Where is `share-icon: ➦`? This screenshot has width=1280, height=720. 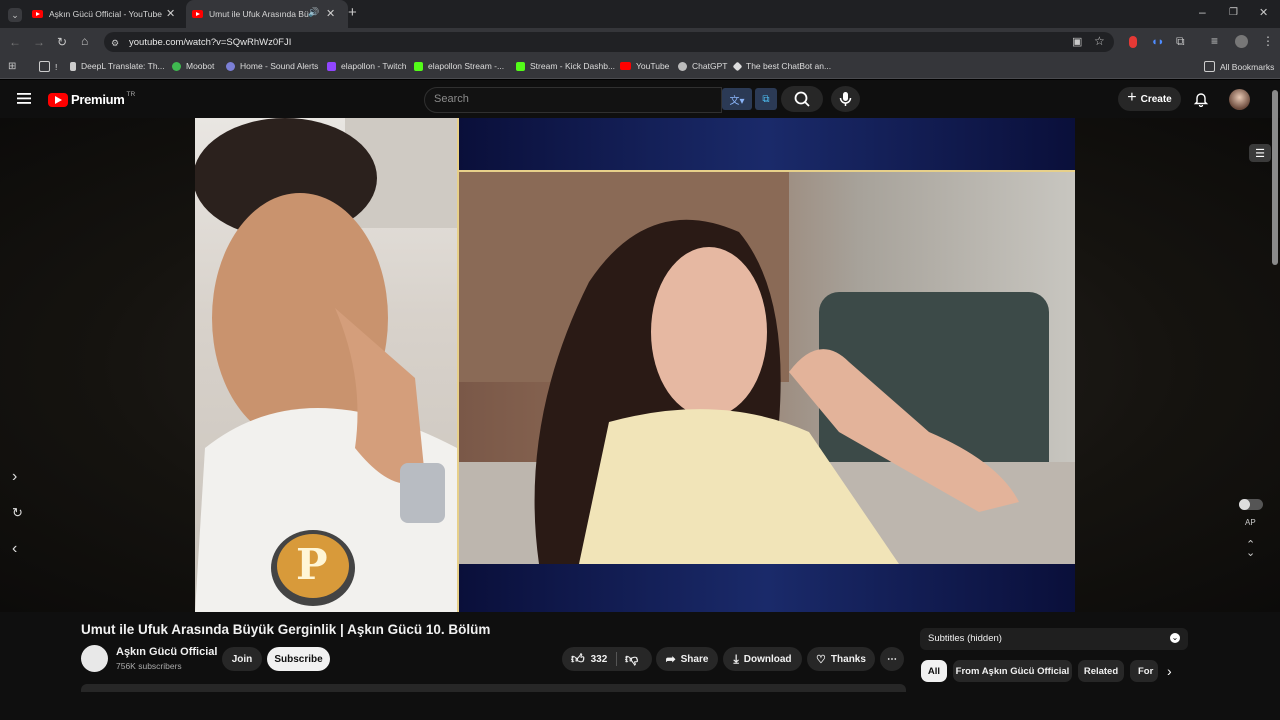
share-icon: ➦ is located at coordinates (670, 659).